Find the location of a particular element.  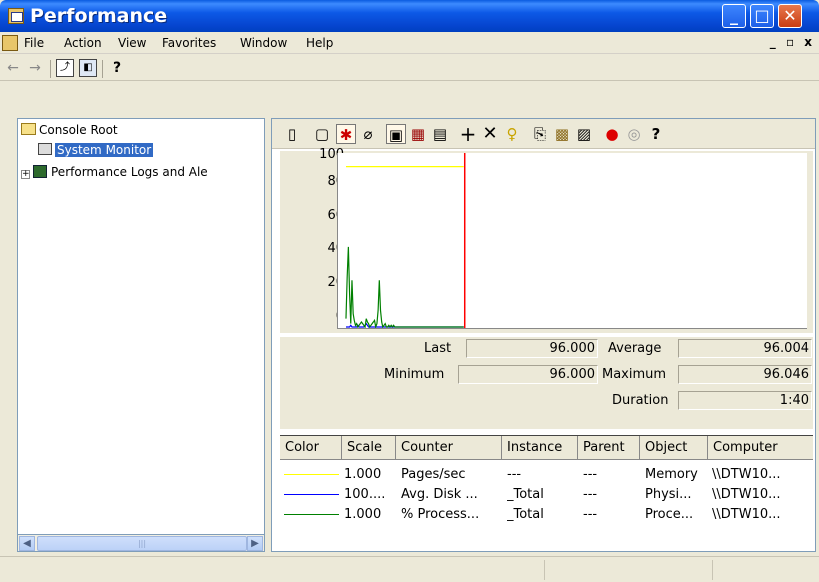

window-title: Performance is located at coordinates (99, 16).